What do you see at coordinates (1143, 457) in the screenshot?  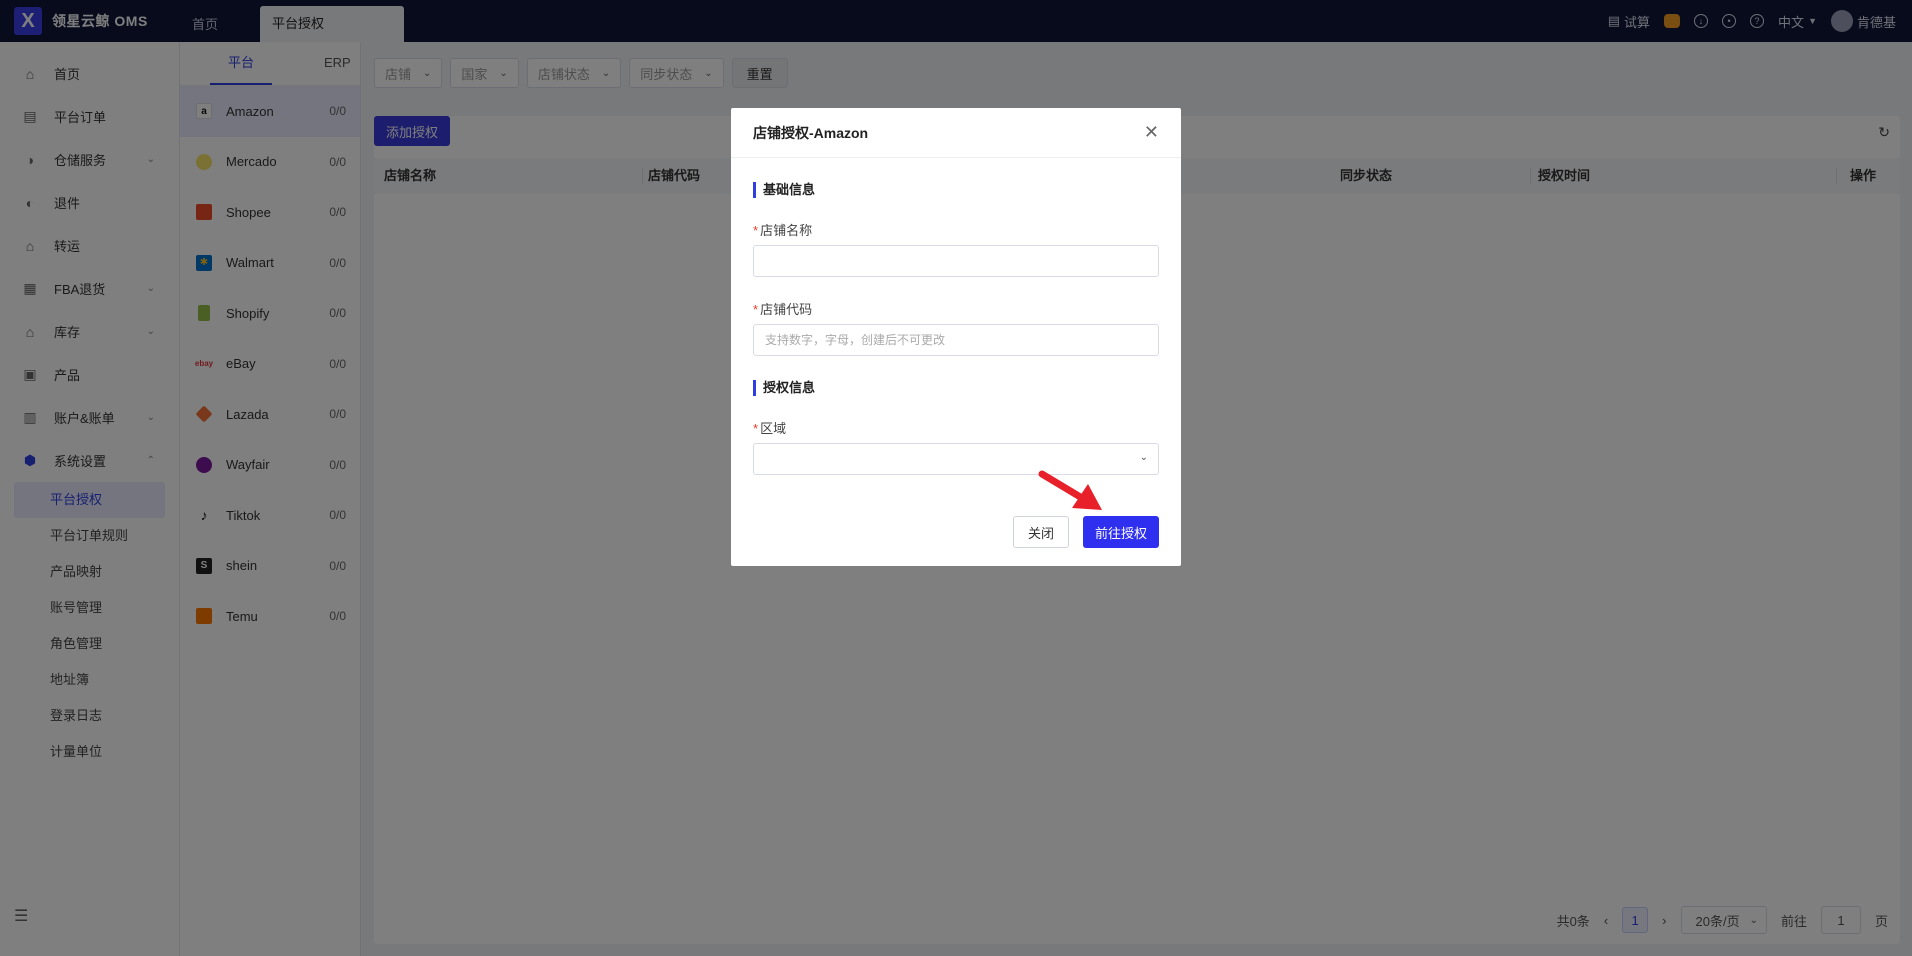 I see `chevron-down-icon: ⌄` at bounding box center [1143, 457].